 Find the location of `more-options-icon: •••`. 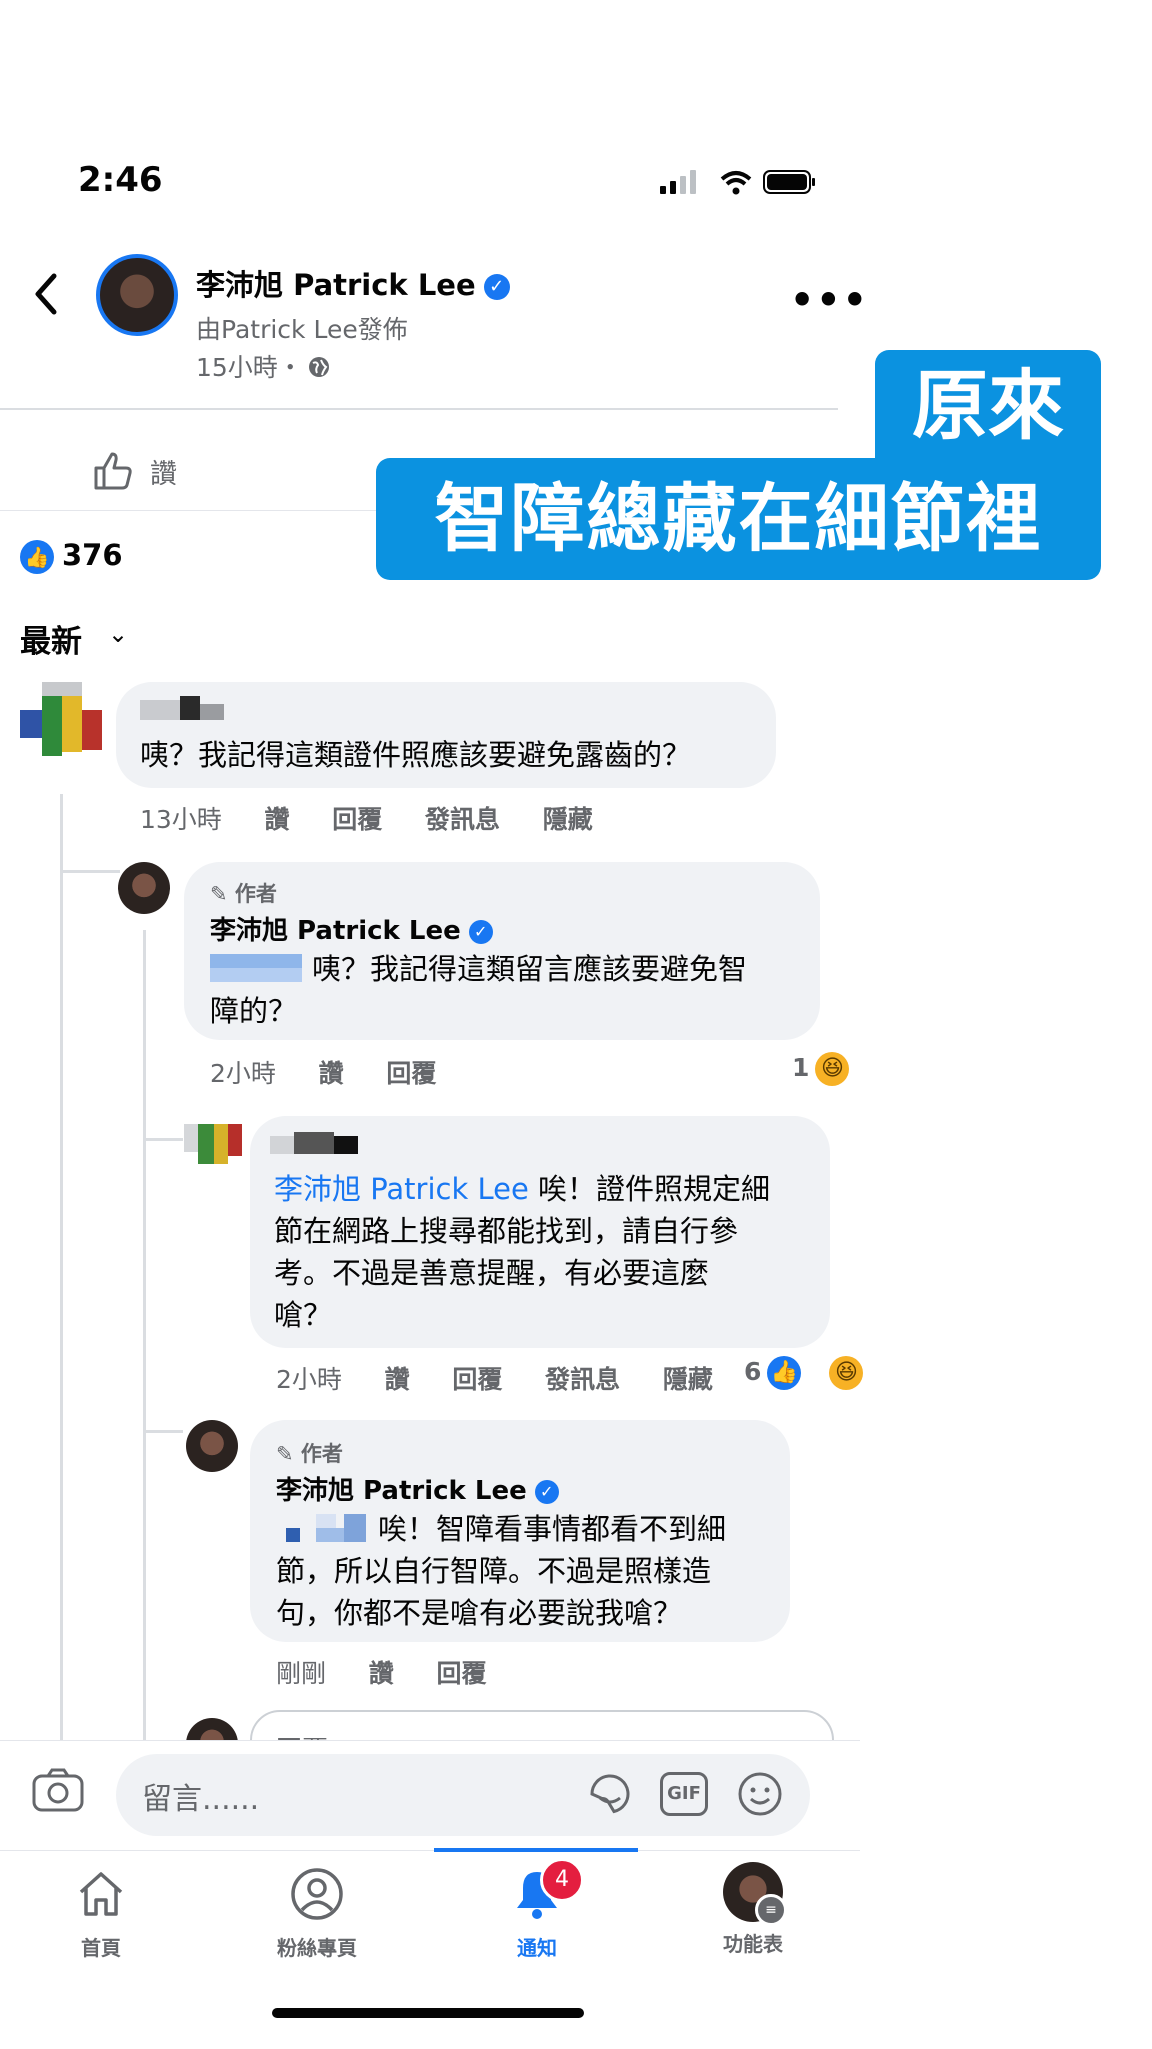

more-options-icon: ••• is located at coordinates (829, 300).